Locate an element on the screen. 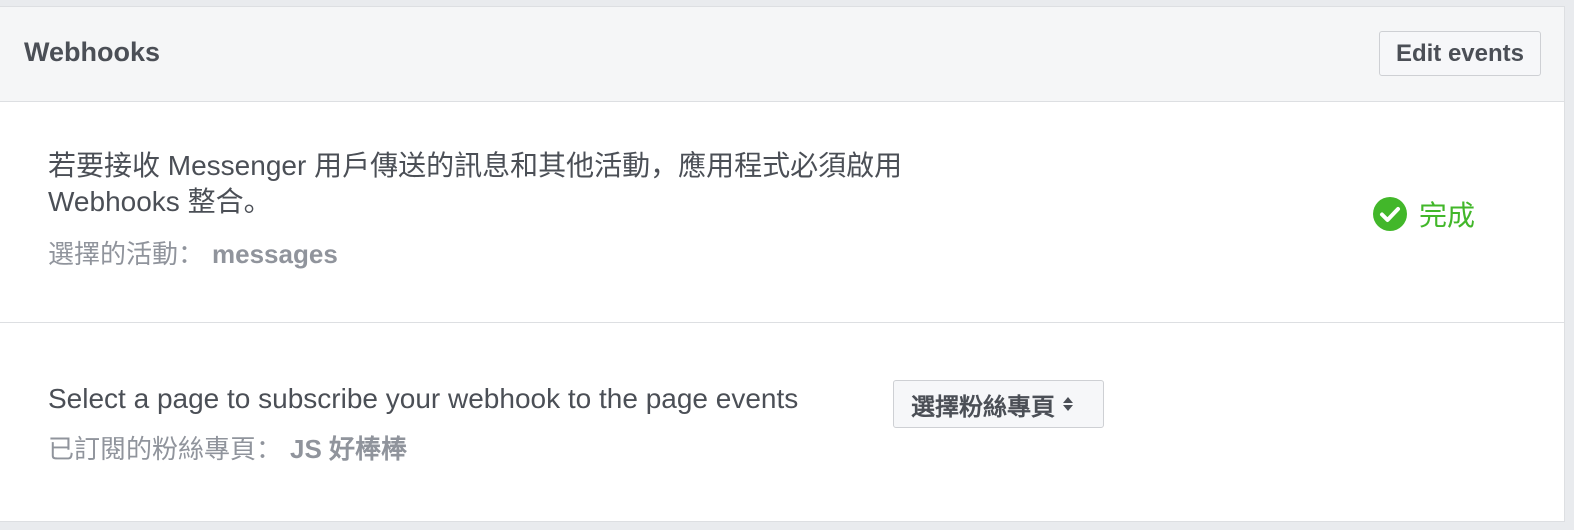  status-label: 完成 is located at coordinates (1447, 215).